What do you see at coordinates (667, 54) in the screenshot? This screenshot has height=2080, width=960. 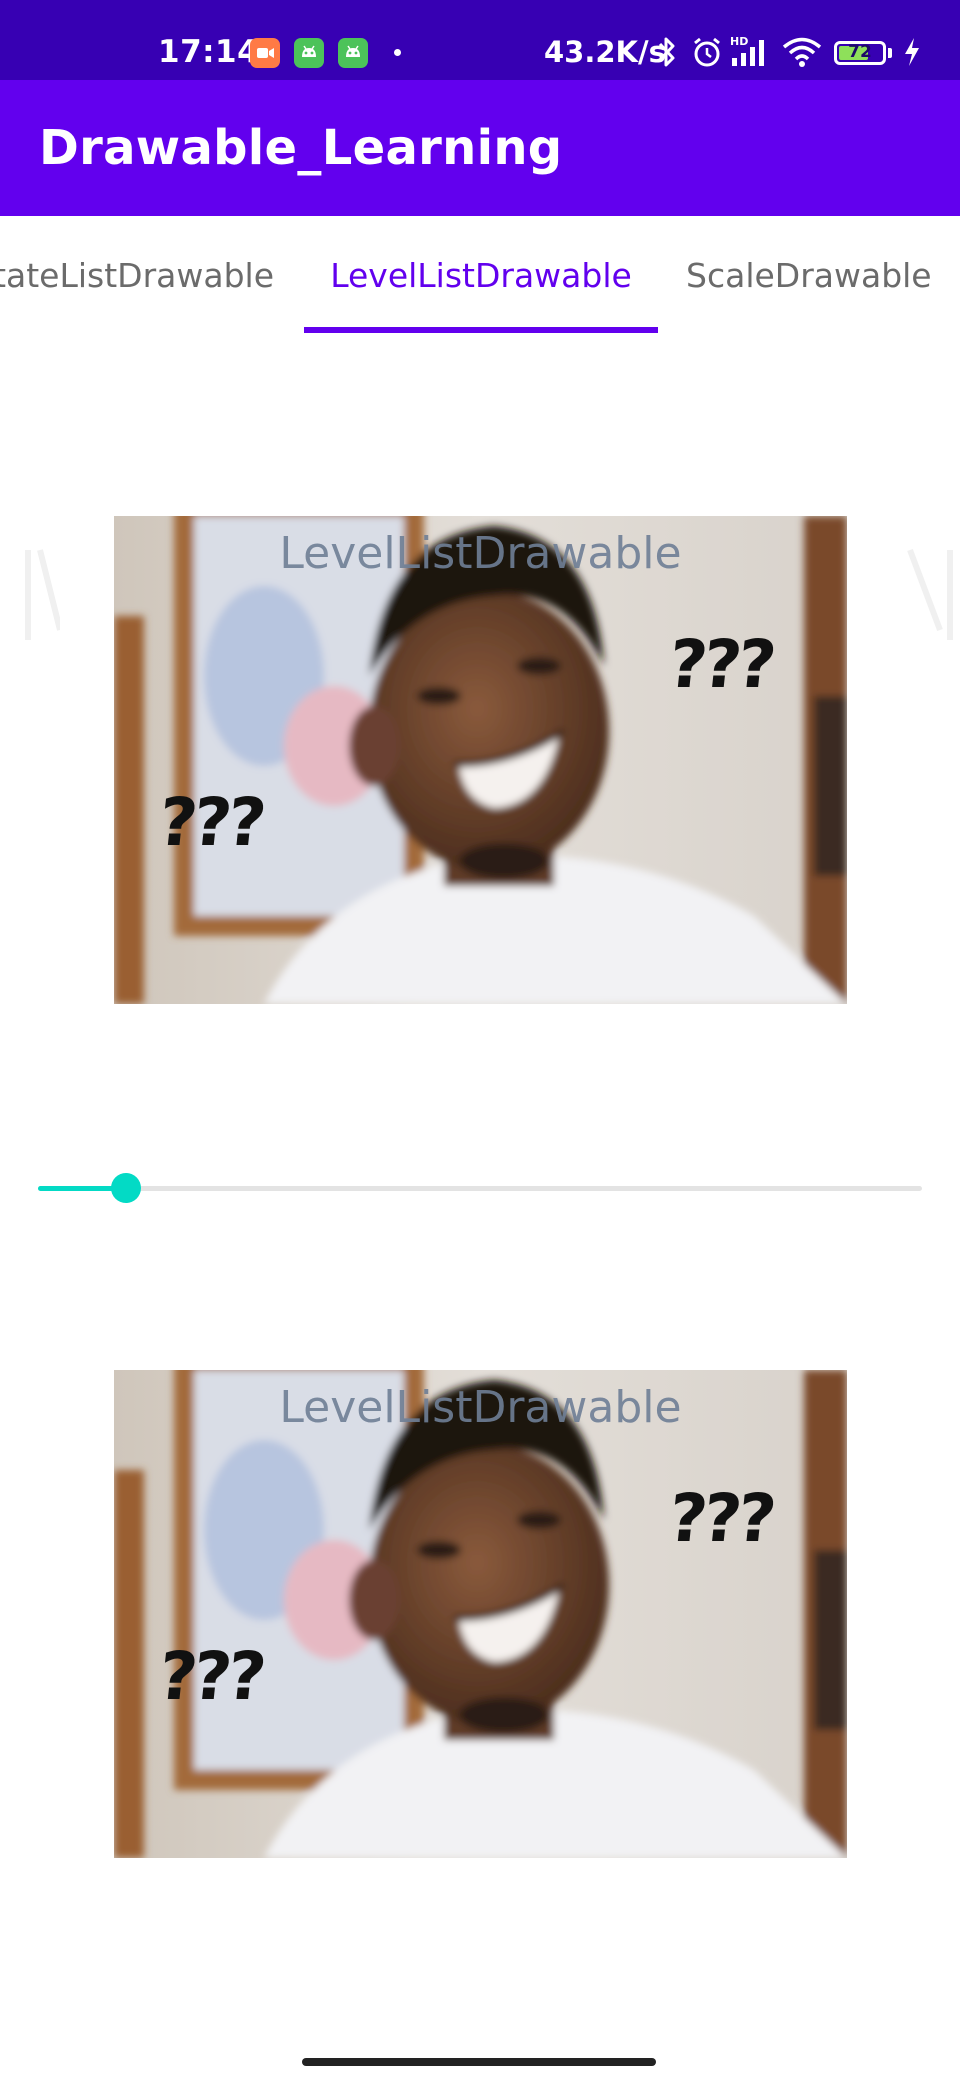 I see `bluetooth-icon` at bounding box center [667, 54].